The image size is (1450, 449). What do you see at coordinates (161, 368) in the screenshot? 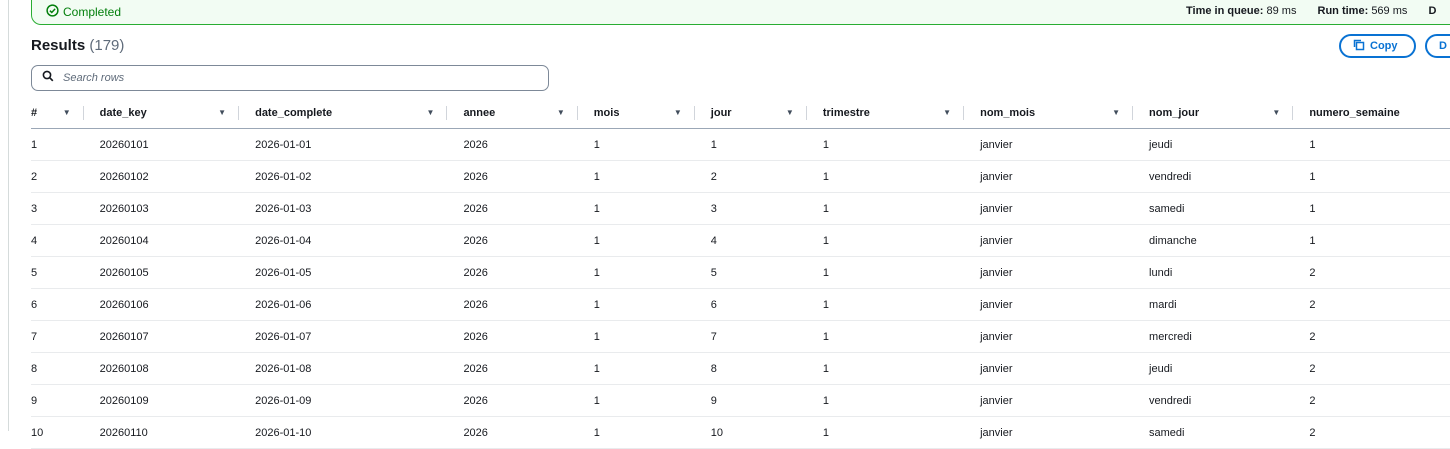
I see `table-cell-date_key: 20260108` at bounding box center [161, 368].